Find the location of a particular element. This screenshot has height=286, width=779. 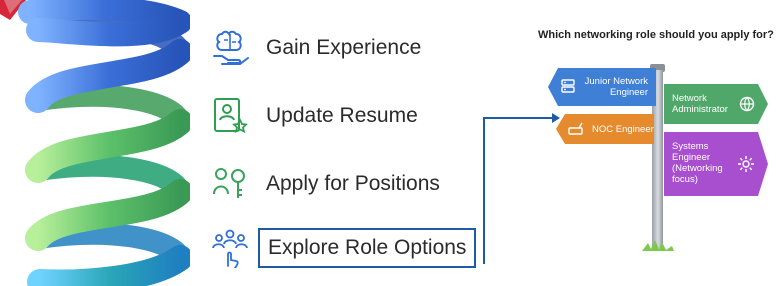

sign-line: (Networking is located at coordinates (697, 168).